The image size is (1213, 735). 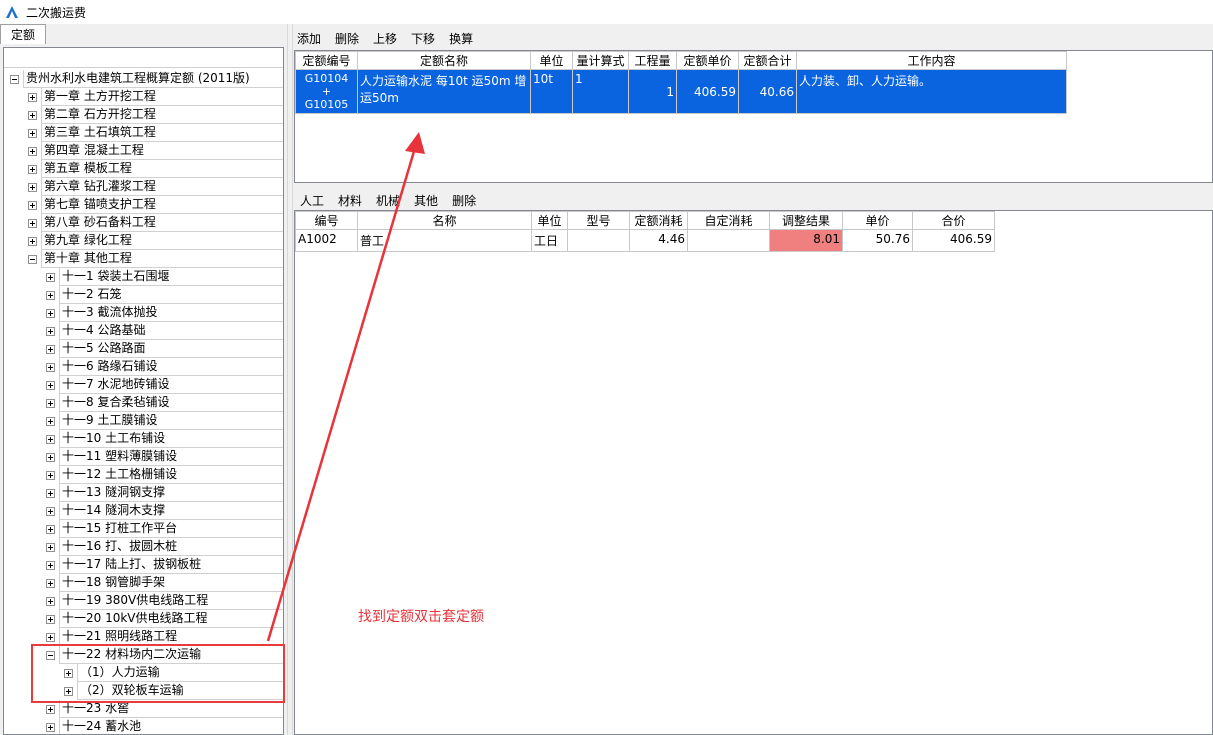 What do you see at coordinates (461, 38) in the screenshot?
I see `quota-toolbar-button-4: 换算` at bounding box center [461, 38].